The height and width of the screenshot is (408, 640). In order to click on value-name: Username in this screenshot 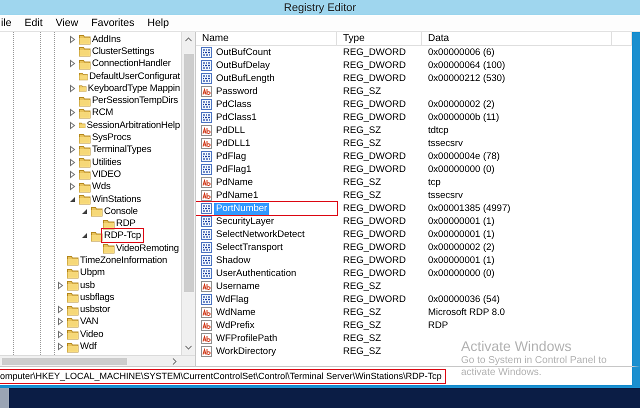, I will do `click(238, 286)`.